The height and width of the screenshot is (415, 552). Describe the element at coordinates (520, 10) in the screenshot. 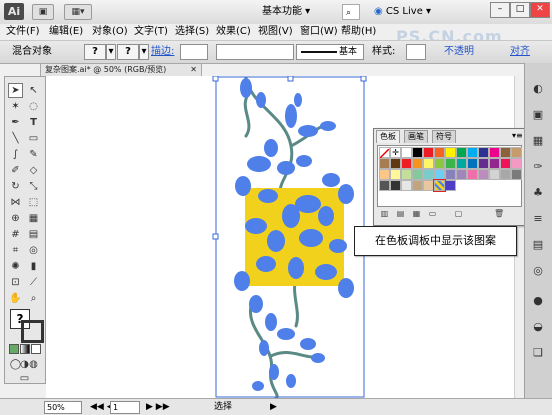

I see `maximize-button: □` at that location.